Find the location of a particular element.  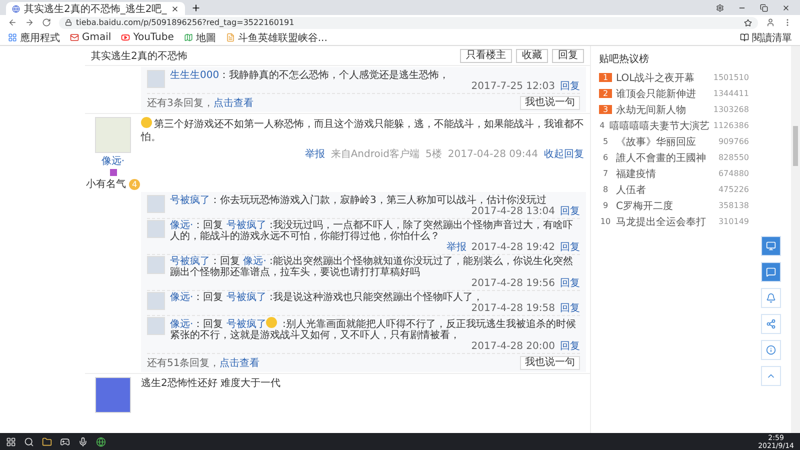

share-icon is located at coordinates (771, 324).